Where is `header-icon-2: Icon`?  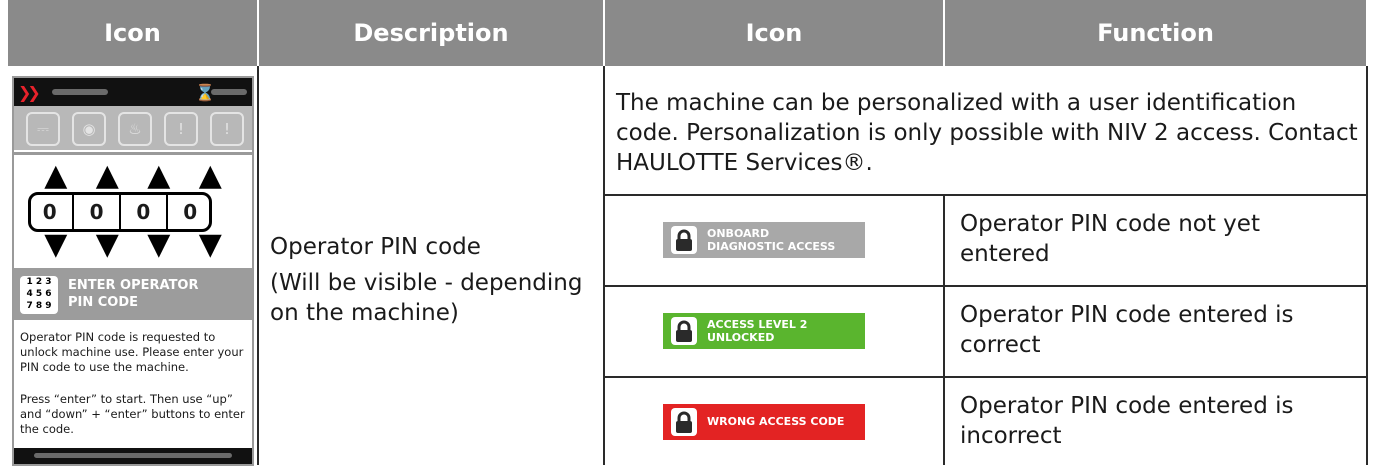
header-icon-2: Icon is located at coordinates (774, 33).